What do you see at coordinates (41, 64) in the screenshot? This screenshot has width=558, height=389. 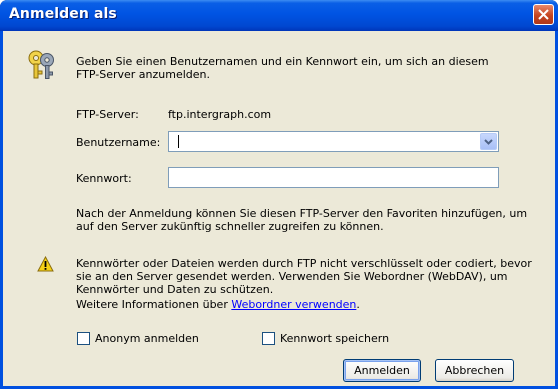 I see `keys-icon` at bounding box center [41, 64].